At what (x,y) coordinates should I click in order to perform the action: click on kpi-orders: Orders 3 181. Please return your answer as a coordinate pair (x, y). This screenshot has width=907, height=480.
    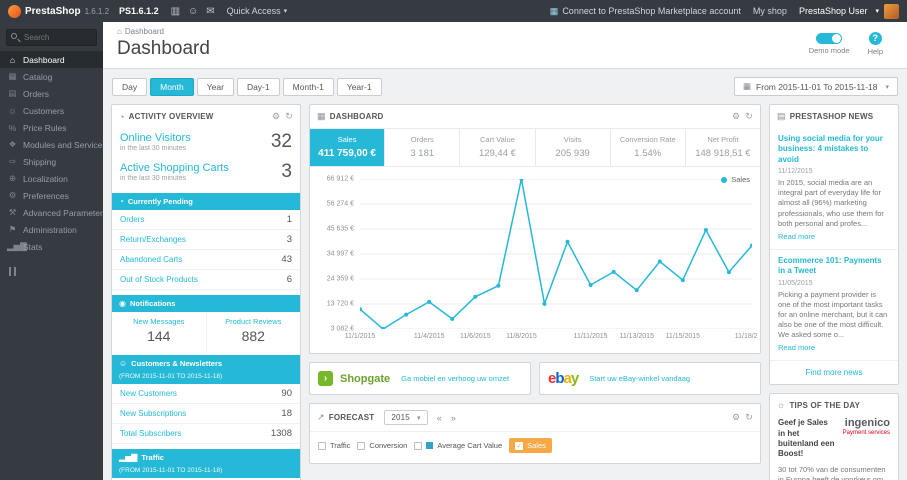
    Looking at the image, I should click on (423, 147).